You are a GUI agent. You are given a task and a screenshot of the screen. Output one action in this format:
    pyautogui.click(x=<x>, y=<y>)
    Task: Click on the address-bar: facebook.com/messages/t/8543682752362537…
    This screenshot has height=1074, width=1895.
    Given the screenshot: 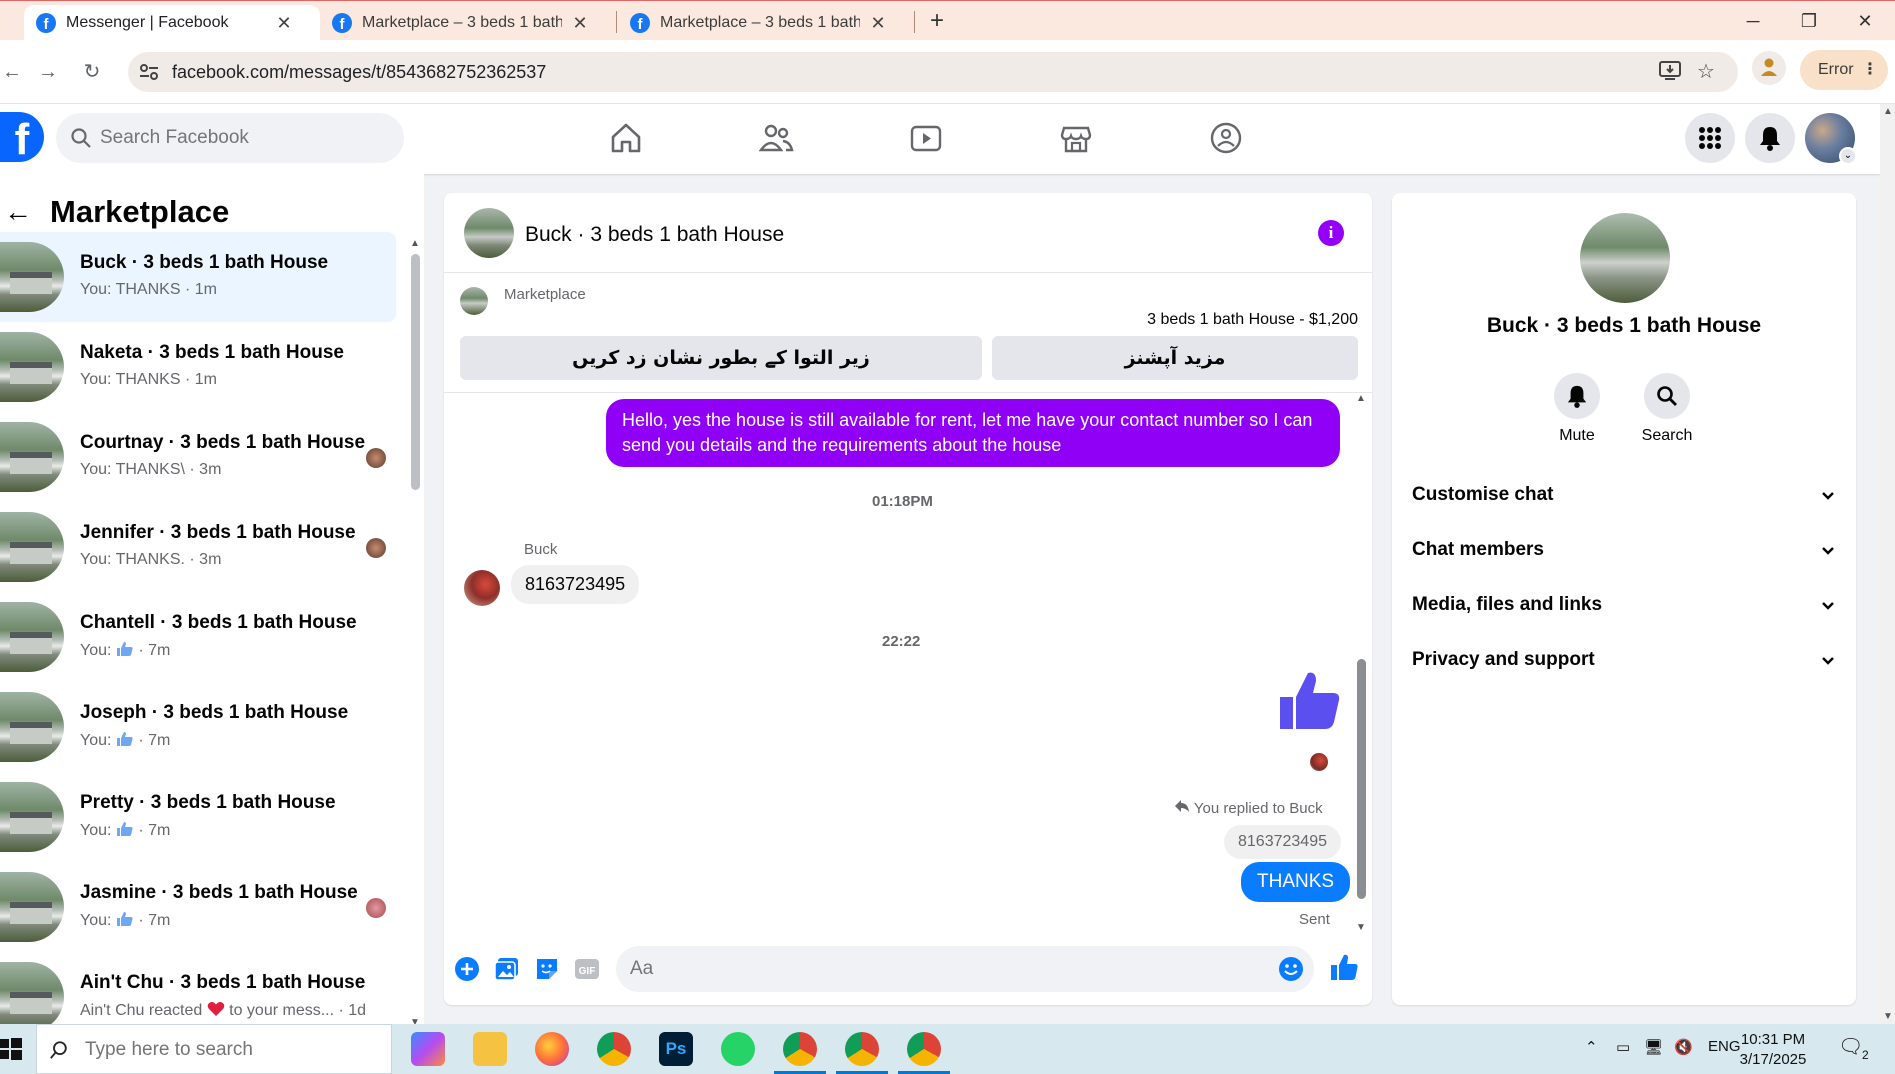 What is the action you would take?
    pyautogui.click(x=933, y=72)
    